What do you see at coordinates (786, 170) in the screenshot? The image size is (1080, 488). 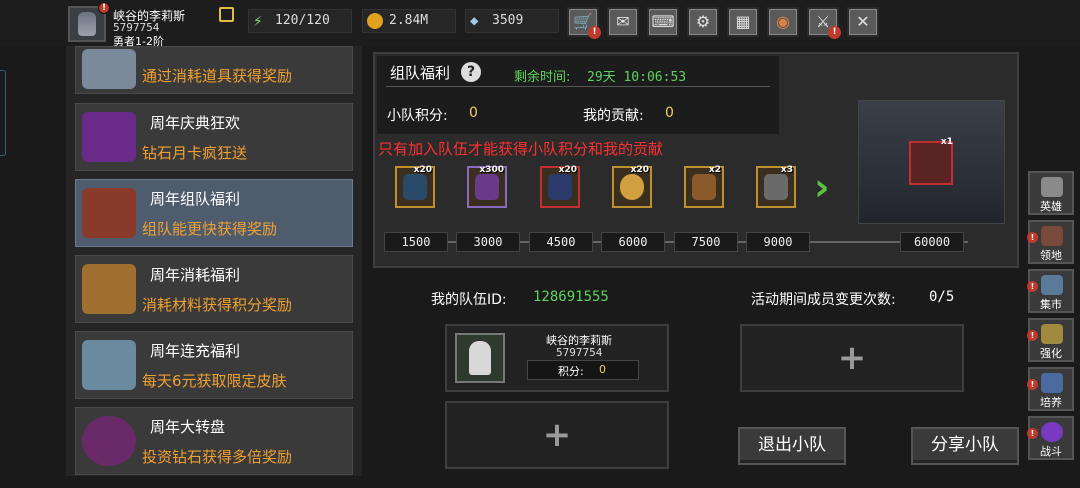 I see `reward-count: x3` at bounding box center [786, 170].